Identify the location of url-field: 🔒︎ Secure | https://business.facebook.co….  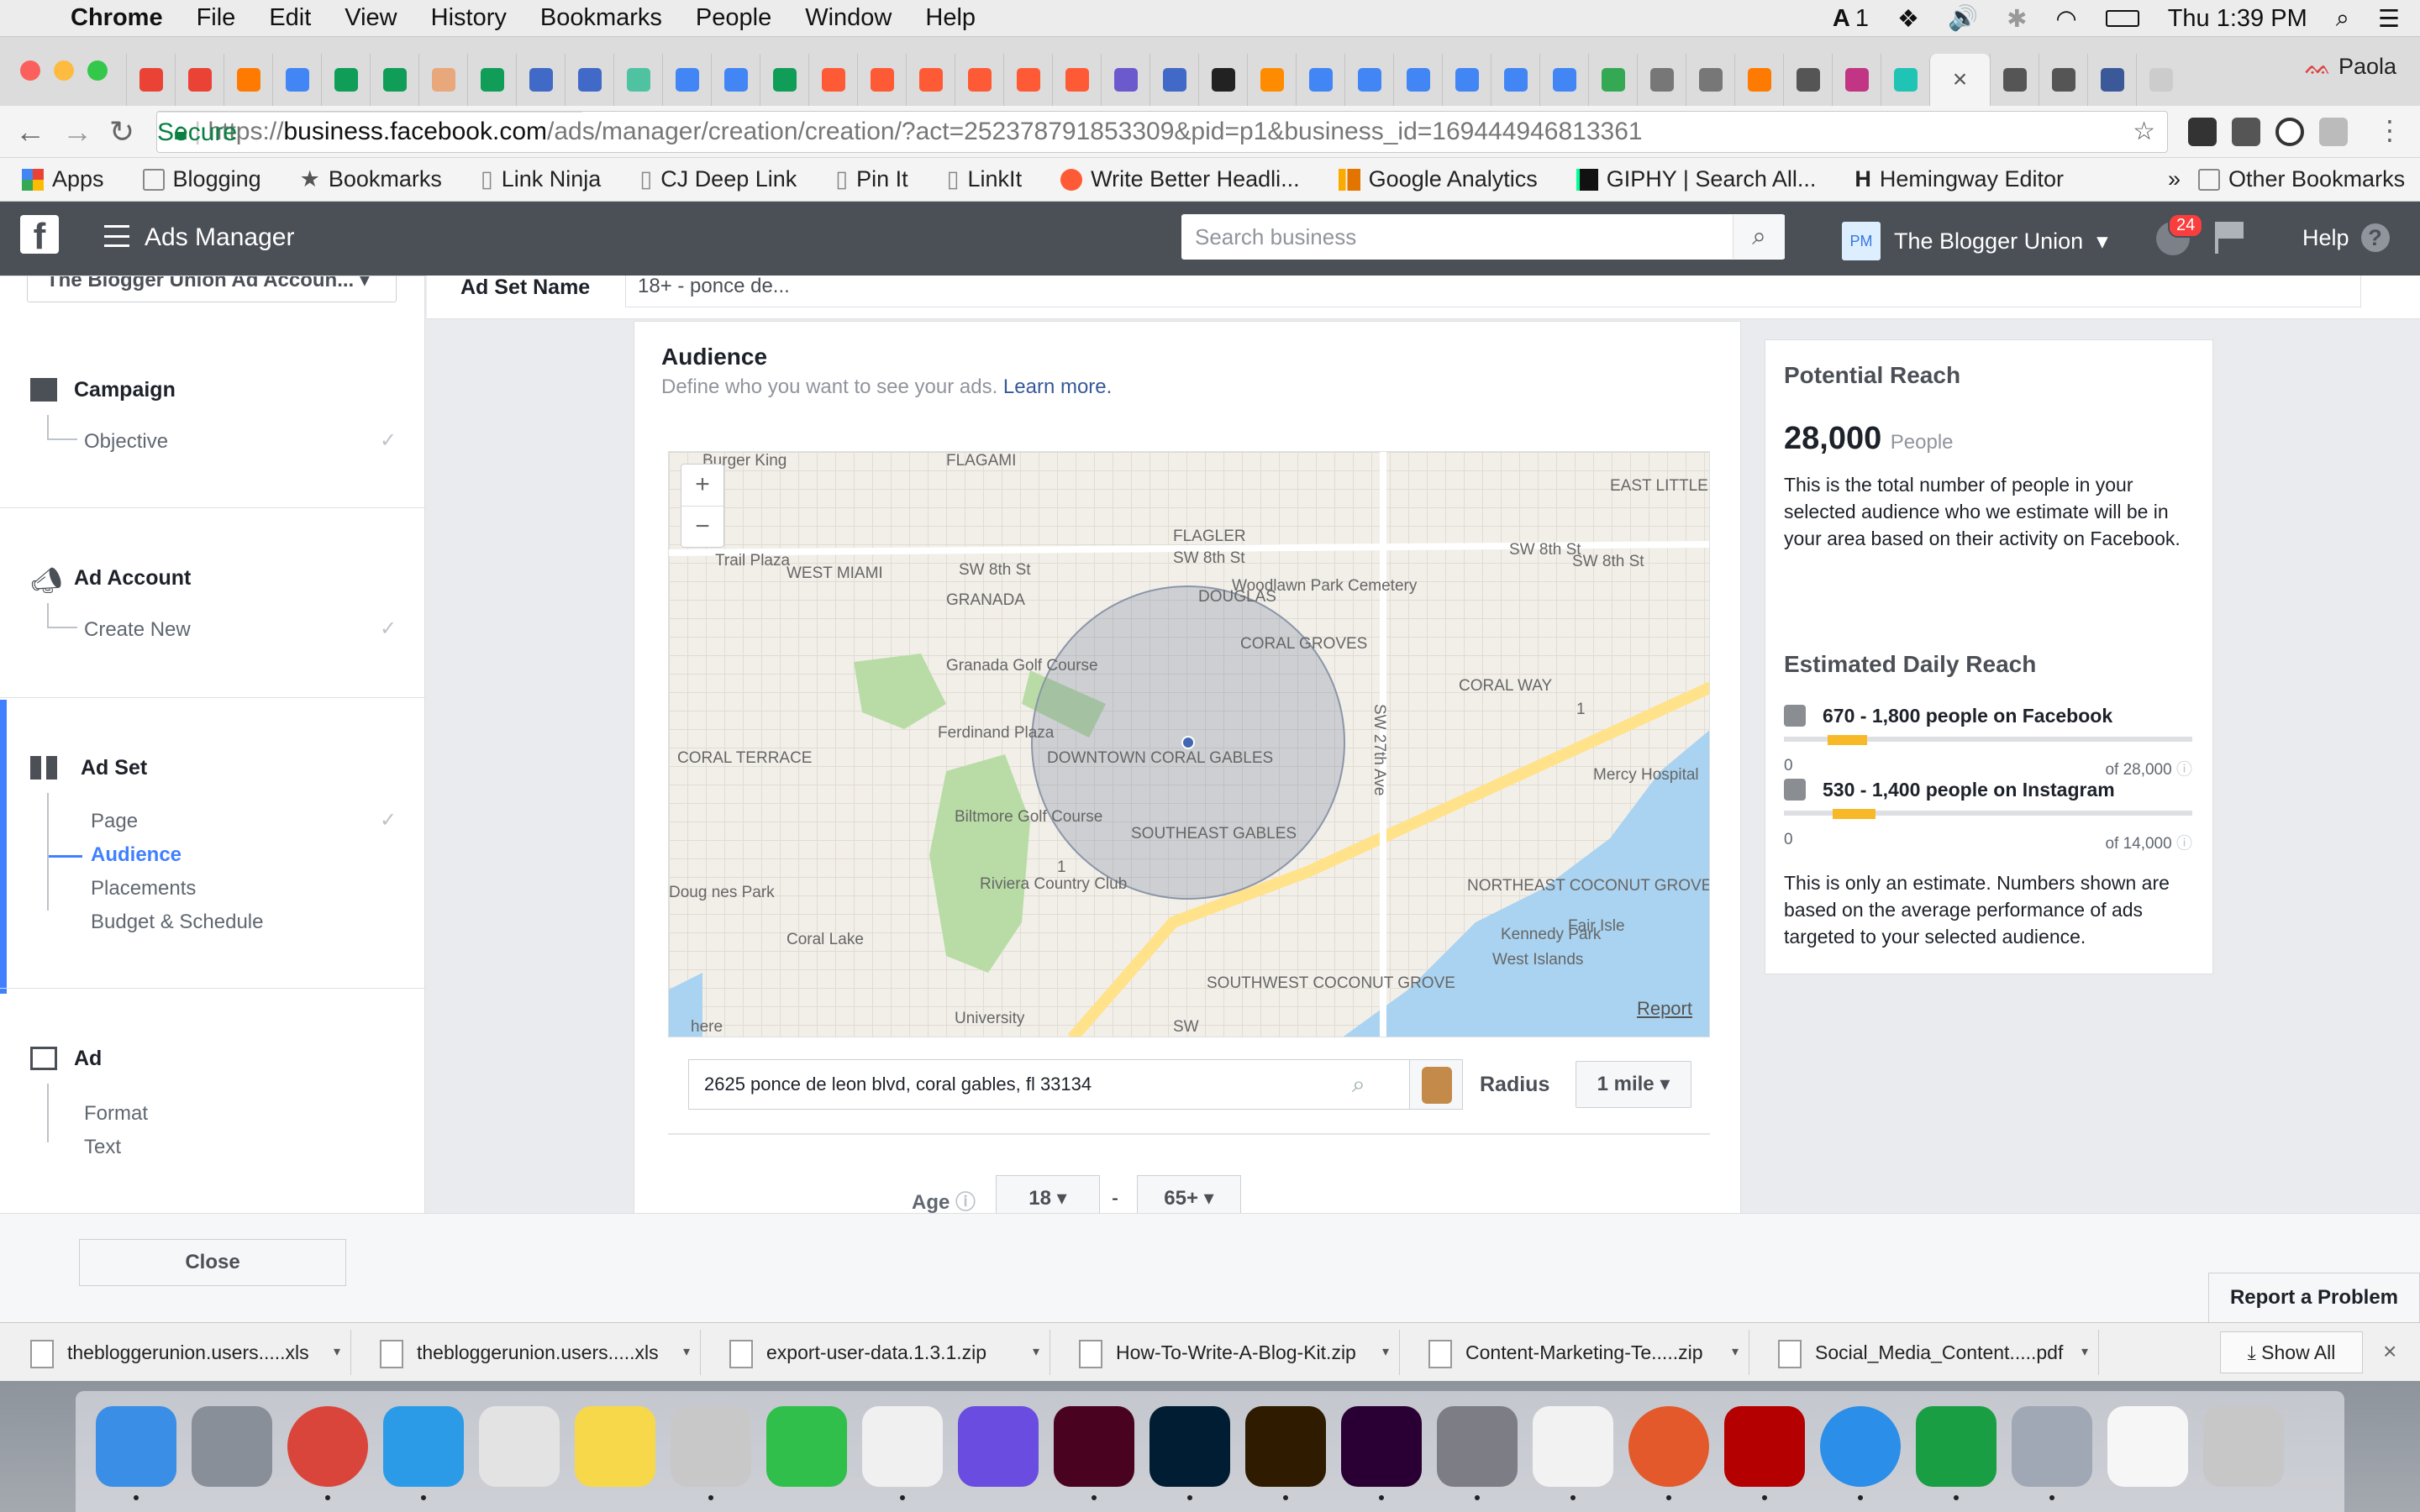
(1162, 132).